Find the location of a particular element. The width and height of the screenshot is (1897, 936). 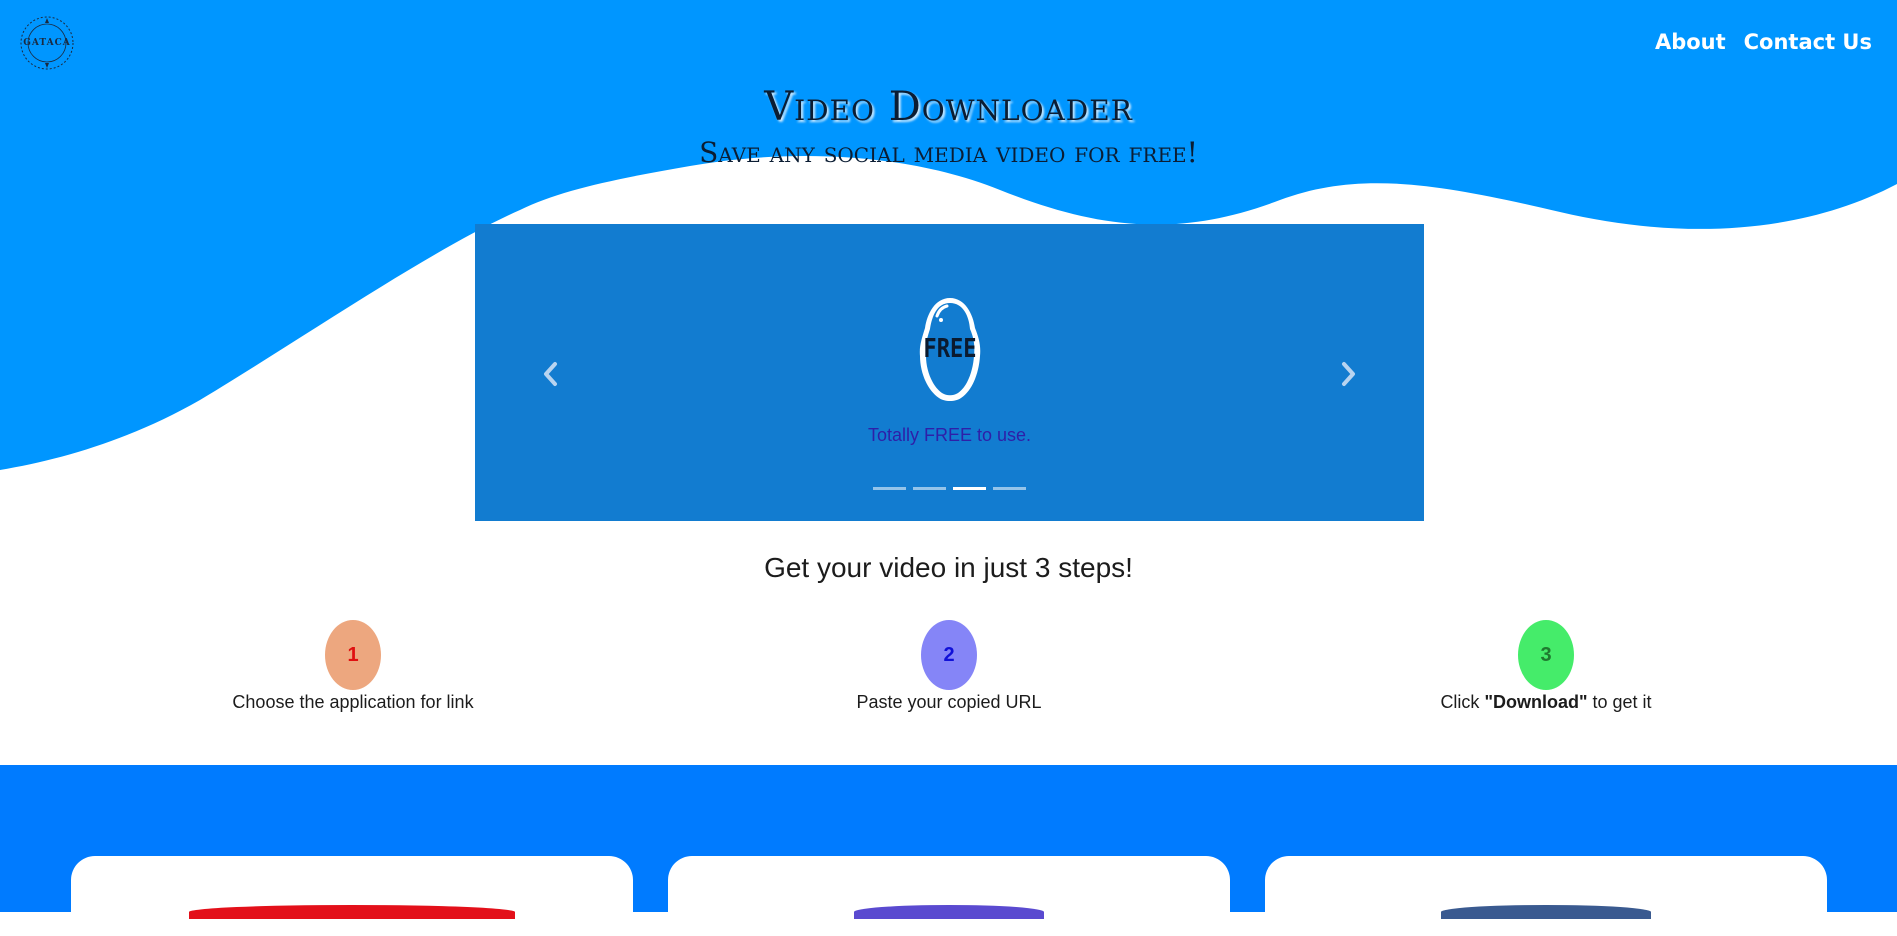

slide-caption: Totally FREE to use. is located at coordinates (949, 435).